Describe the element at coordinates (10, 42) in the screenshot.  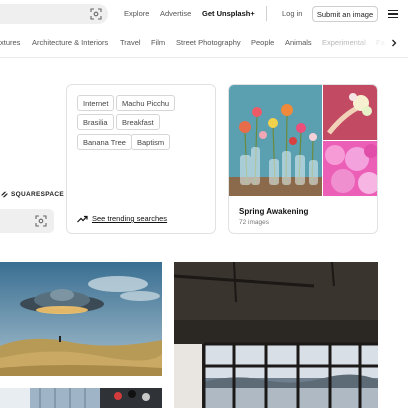
I see `topic-item: xtures` at that location.